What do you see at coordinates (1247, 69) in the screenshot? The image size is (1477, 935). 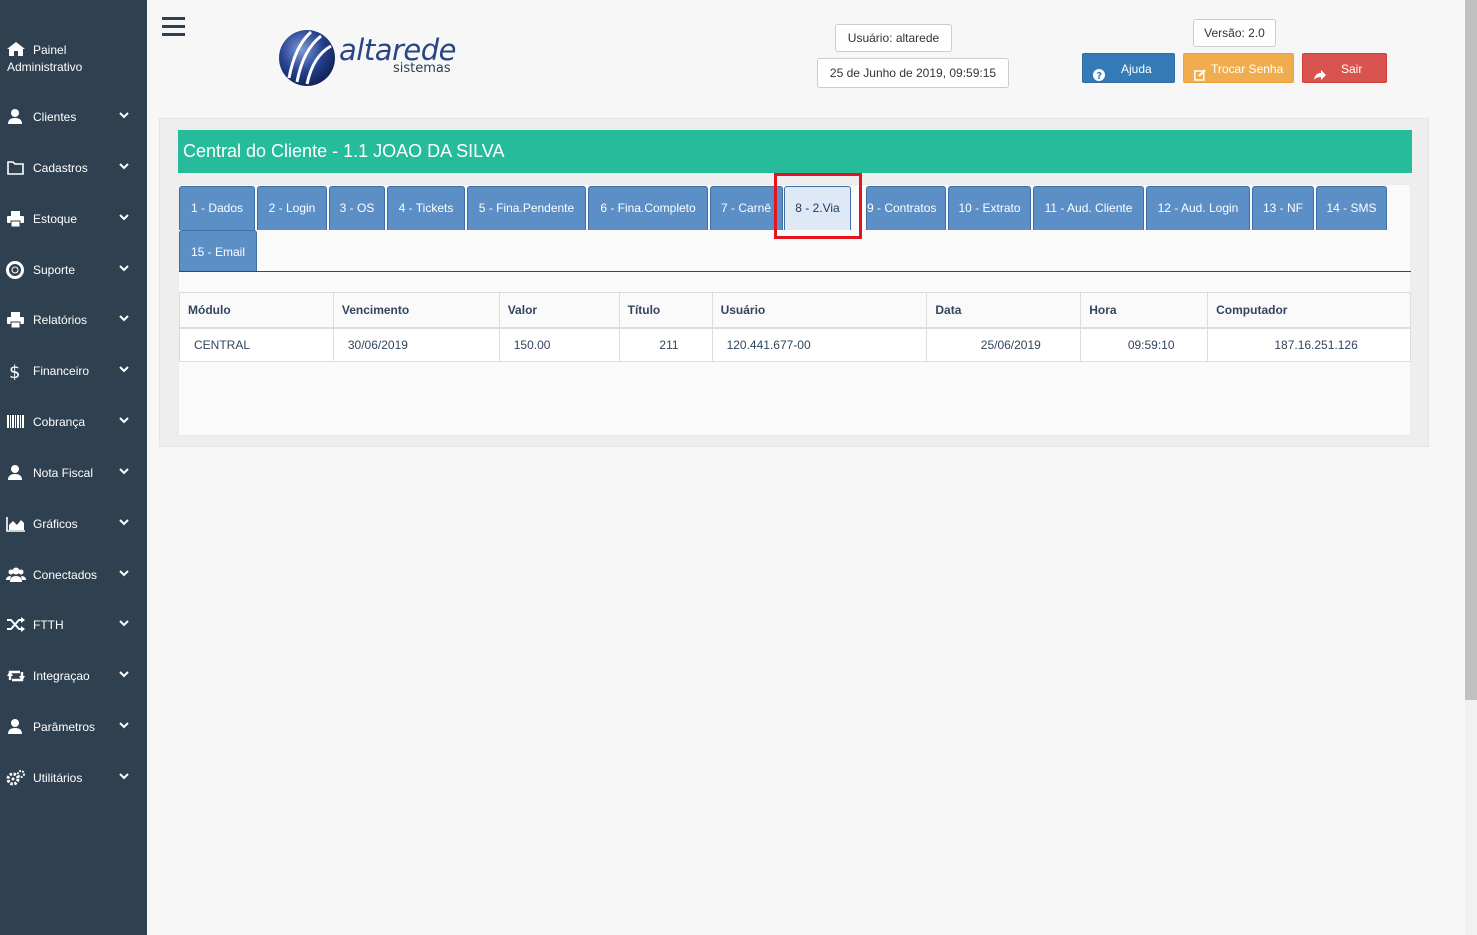 I see `change-password-button-label: Trocar Senha` at bounding box center [1247, 69].